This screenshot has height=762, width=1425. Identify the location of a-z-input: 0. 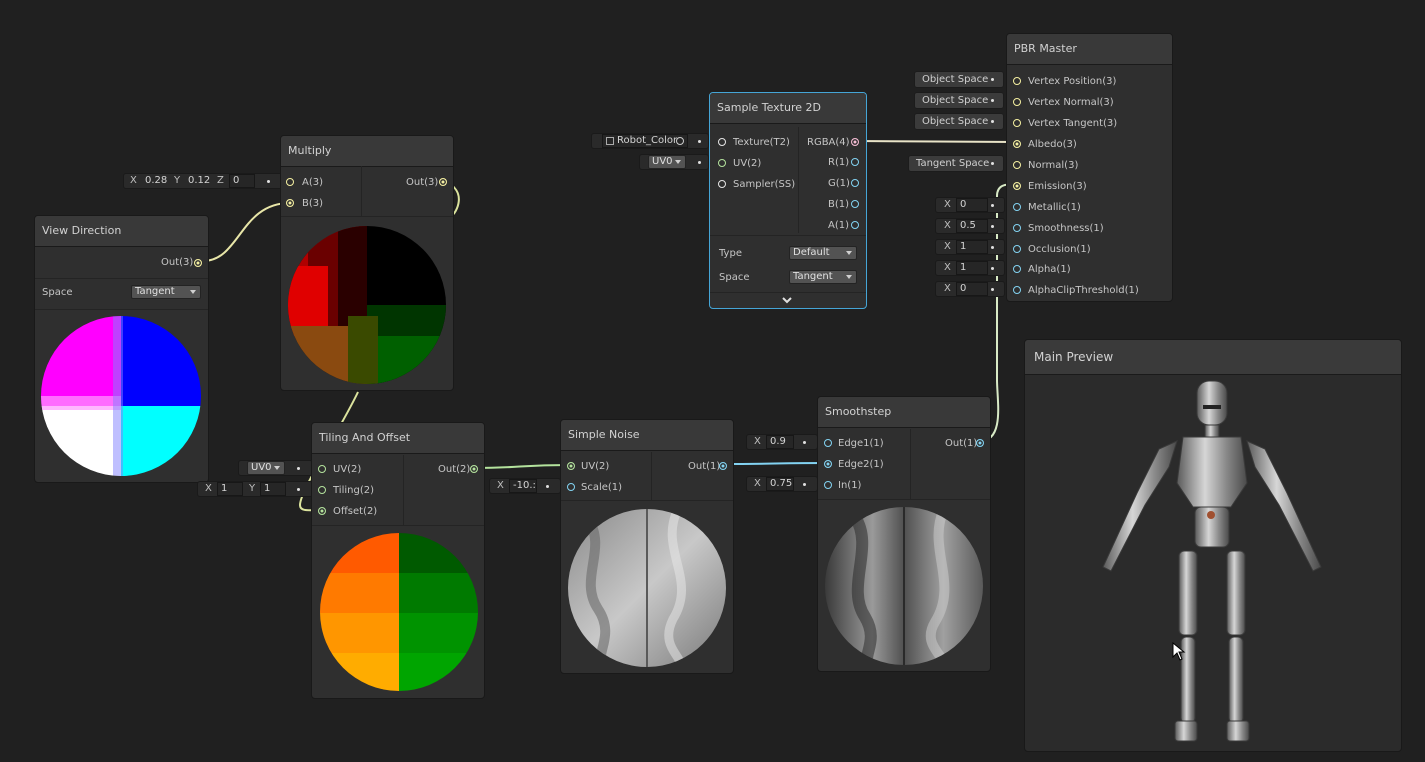
(242, 181).